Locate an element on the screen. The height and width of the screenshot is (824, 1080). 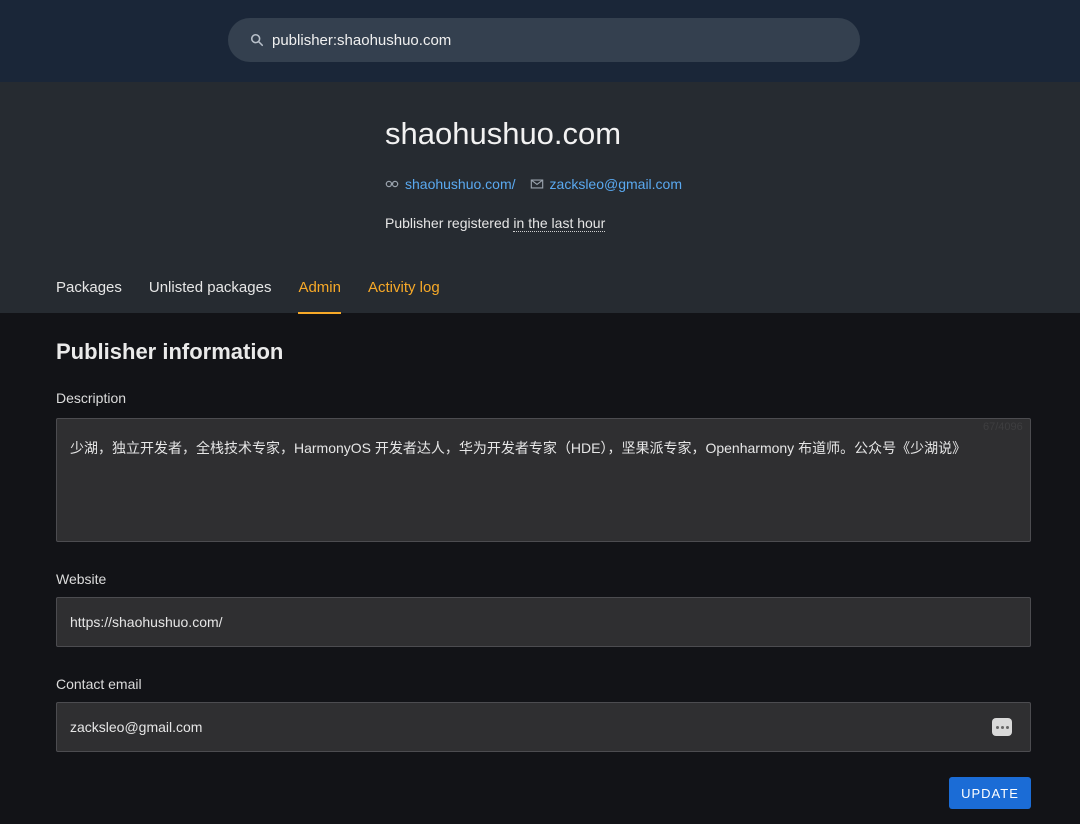
top-search-bar is located at coordinates (540, 41).